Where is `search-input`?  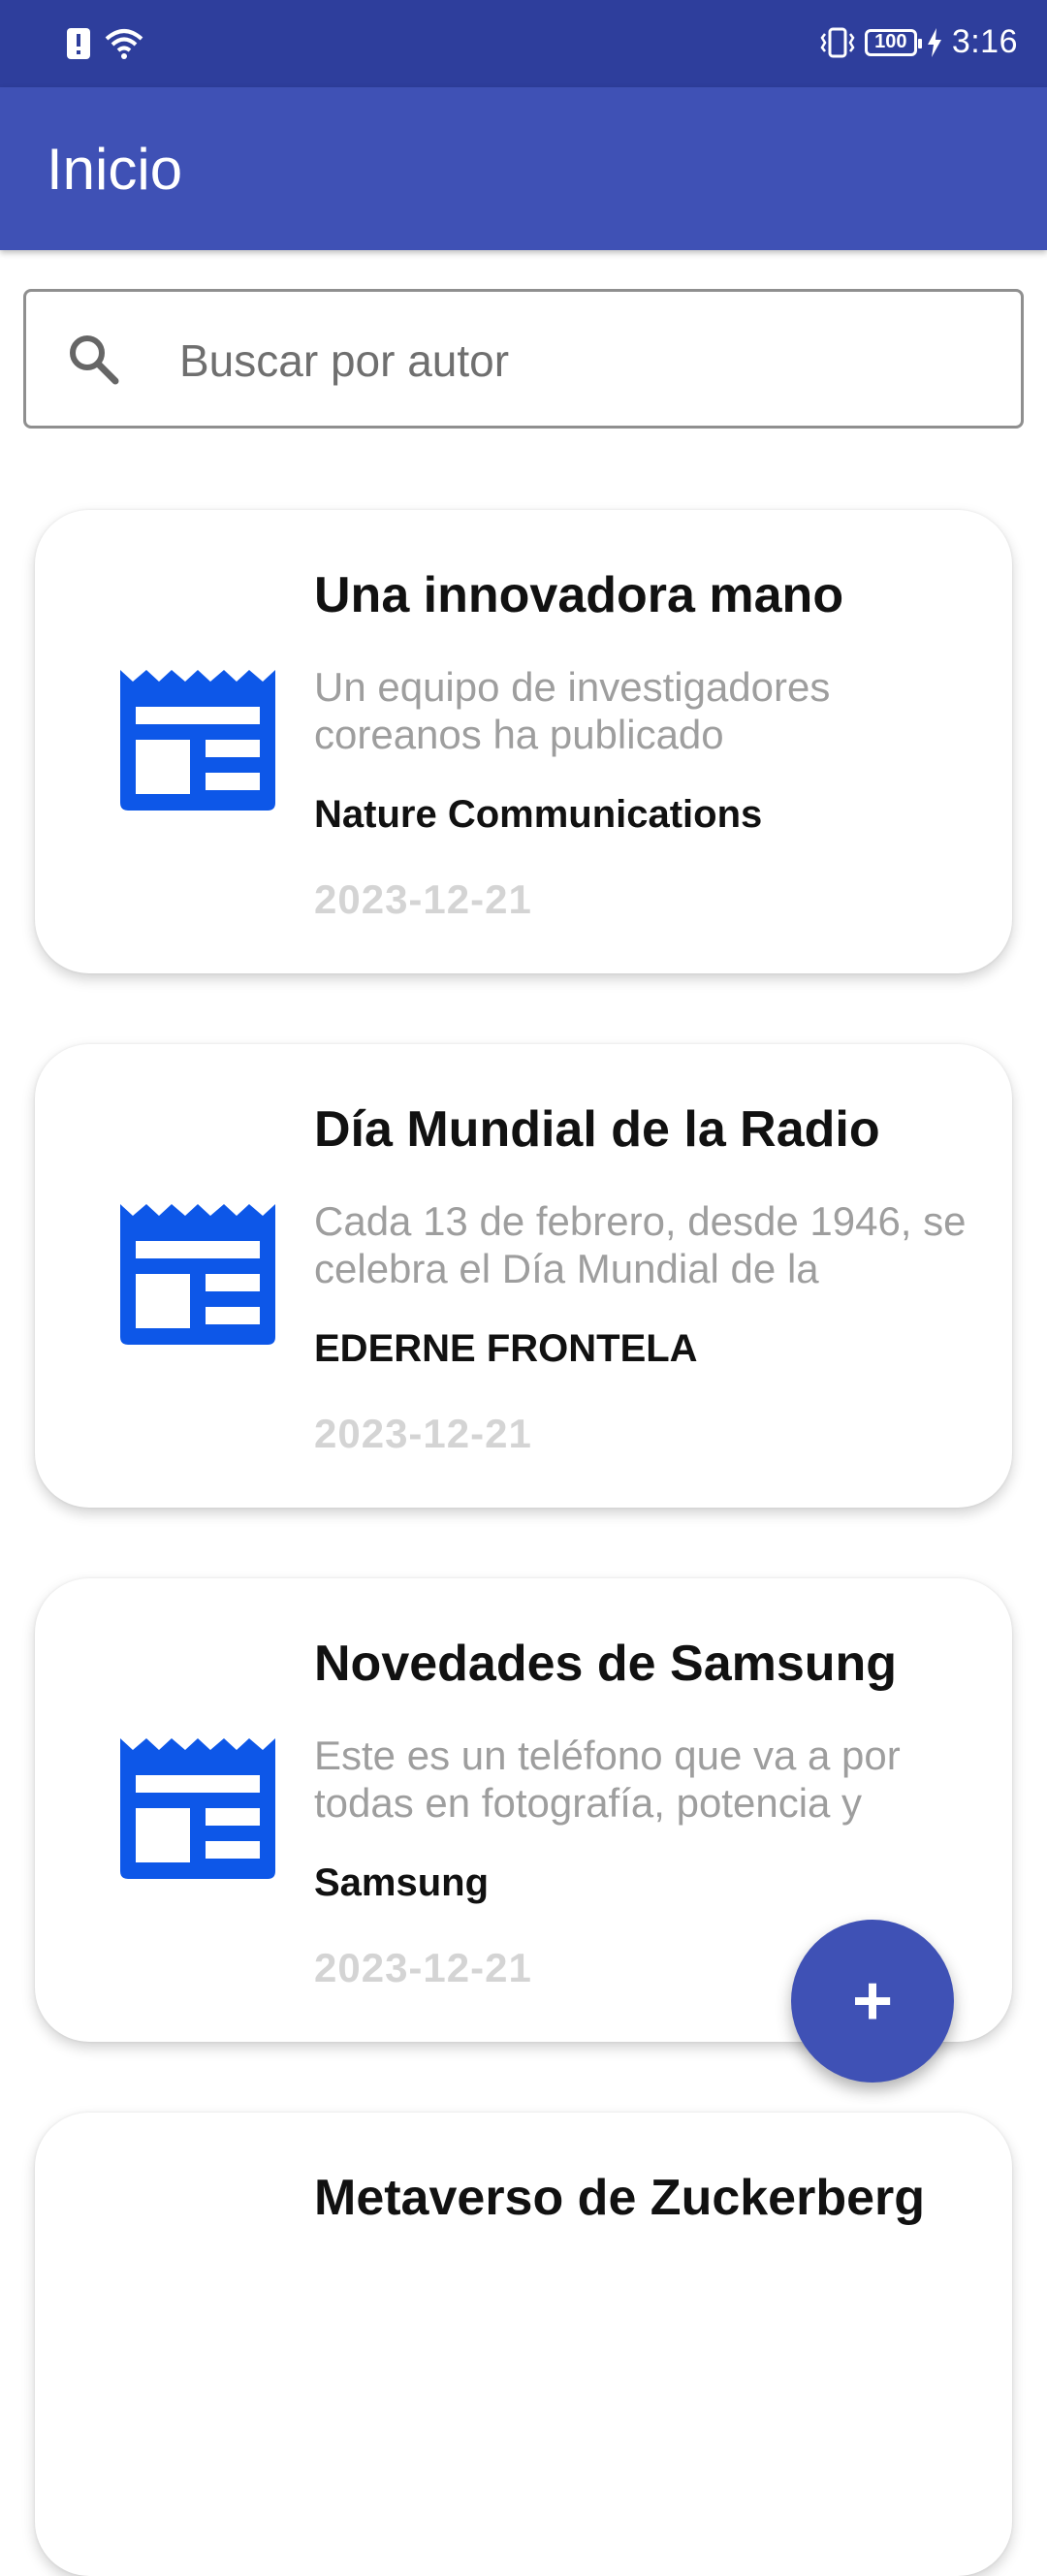 search-input is located at coordinates (576, 361).